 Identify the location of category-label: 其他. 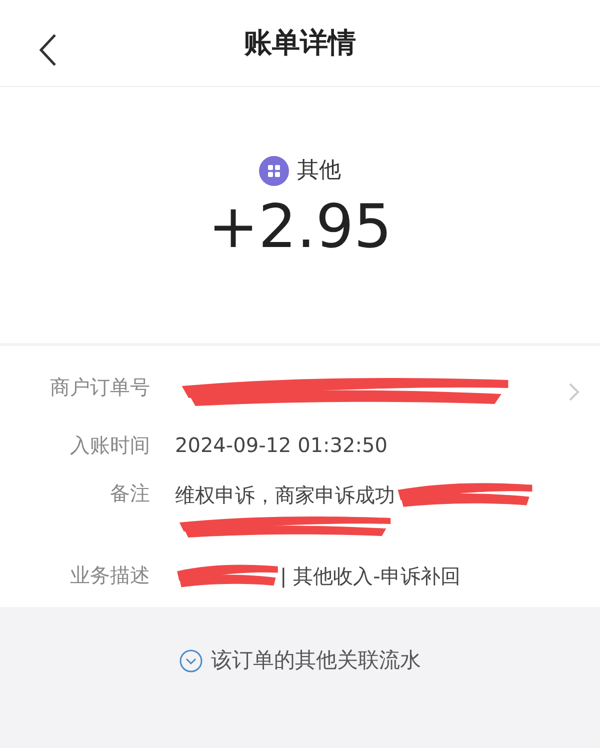
(319, 171).